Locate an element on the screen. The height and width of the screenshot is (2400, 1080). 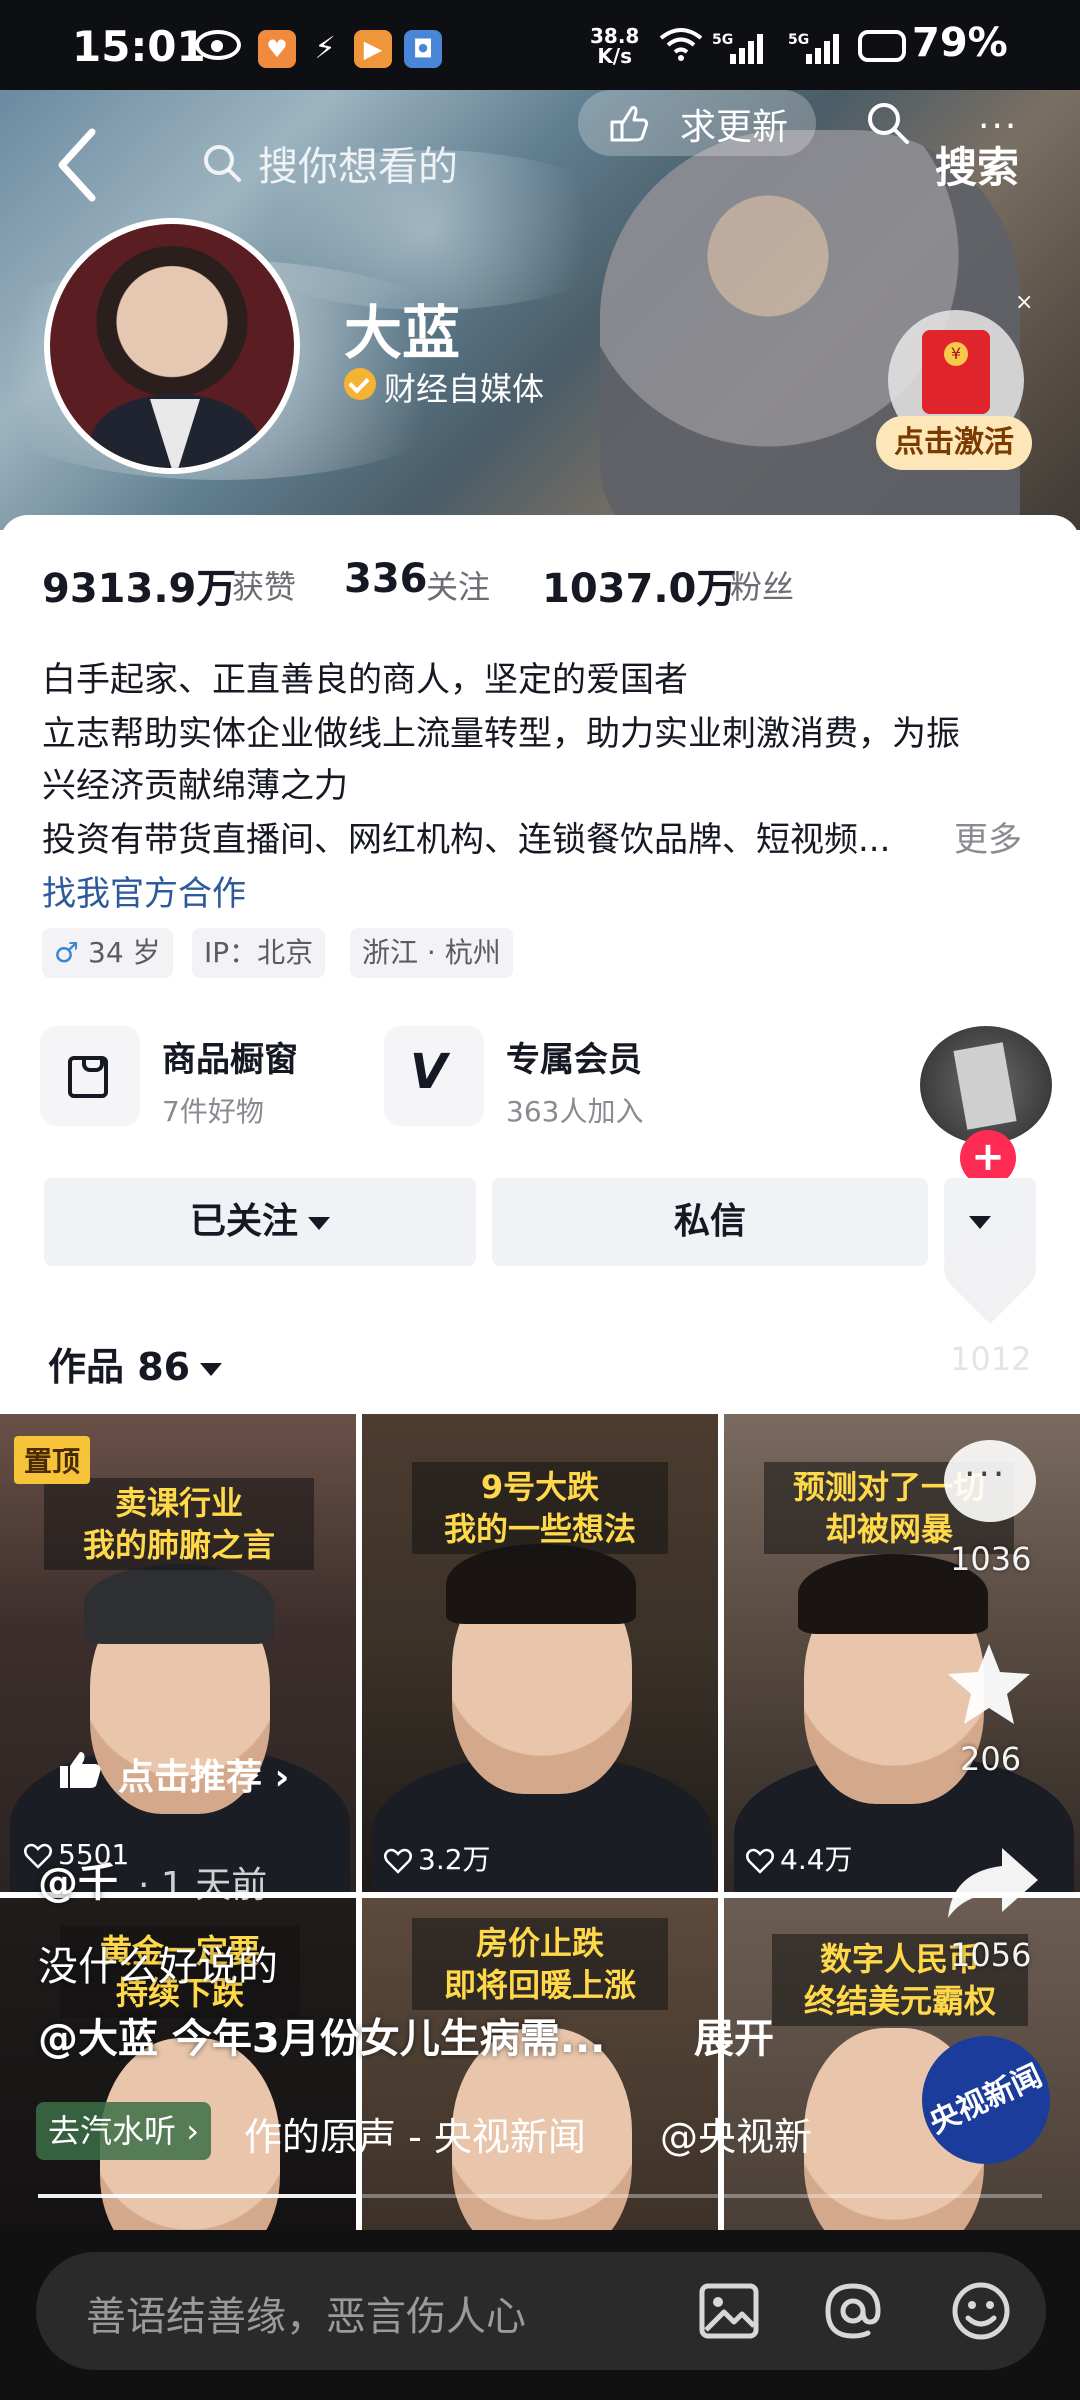
status-time: 15:01 is located at coordinates (139, 46).